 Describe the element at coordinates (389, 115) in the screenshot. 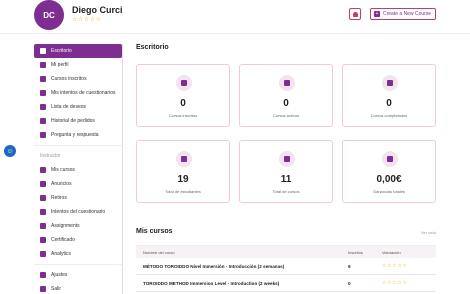

I see `stat-label: Cursos completados` at that location.